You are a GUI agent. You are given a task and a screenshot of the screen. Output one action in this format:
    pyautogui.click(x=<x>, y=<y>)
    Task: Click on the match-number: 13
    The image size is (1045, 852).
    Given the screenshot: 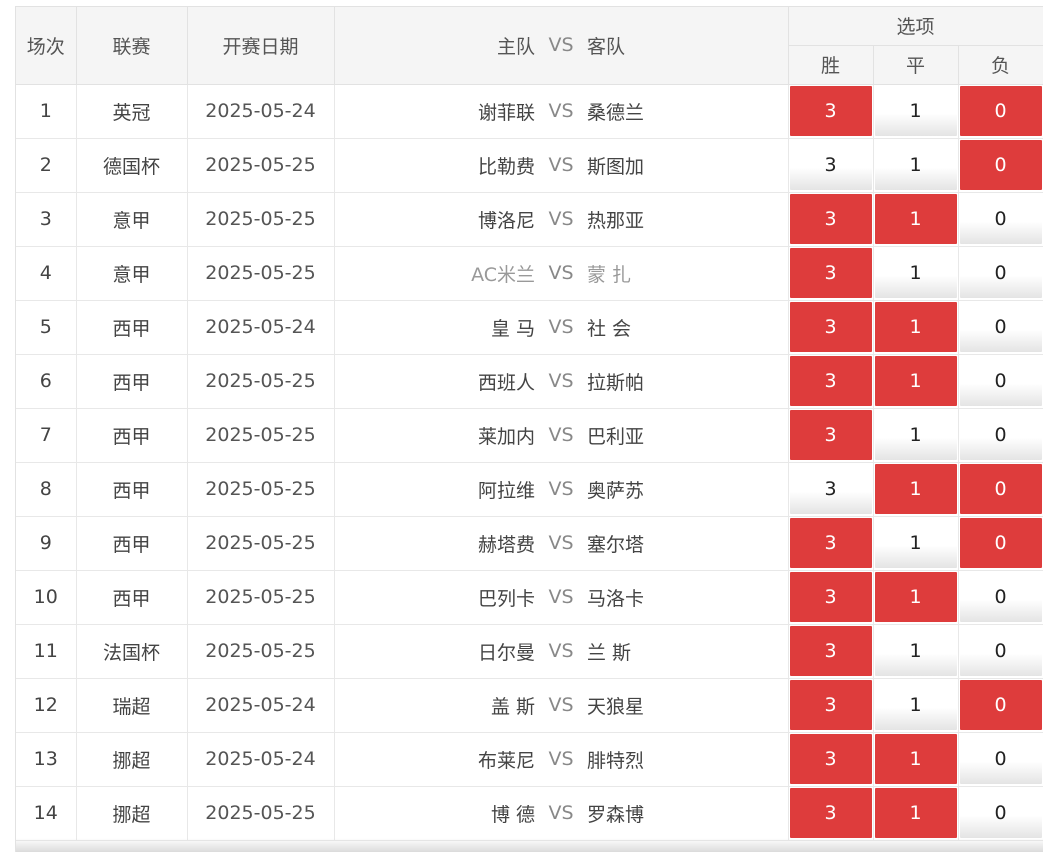 What is the action you would take?
    pyautogui.click(x=46, y=759)
    